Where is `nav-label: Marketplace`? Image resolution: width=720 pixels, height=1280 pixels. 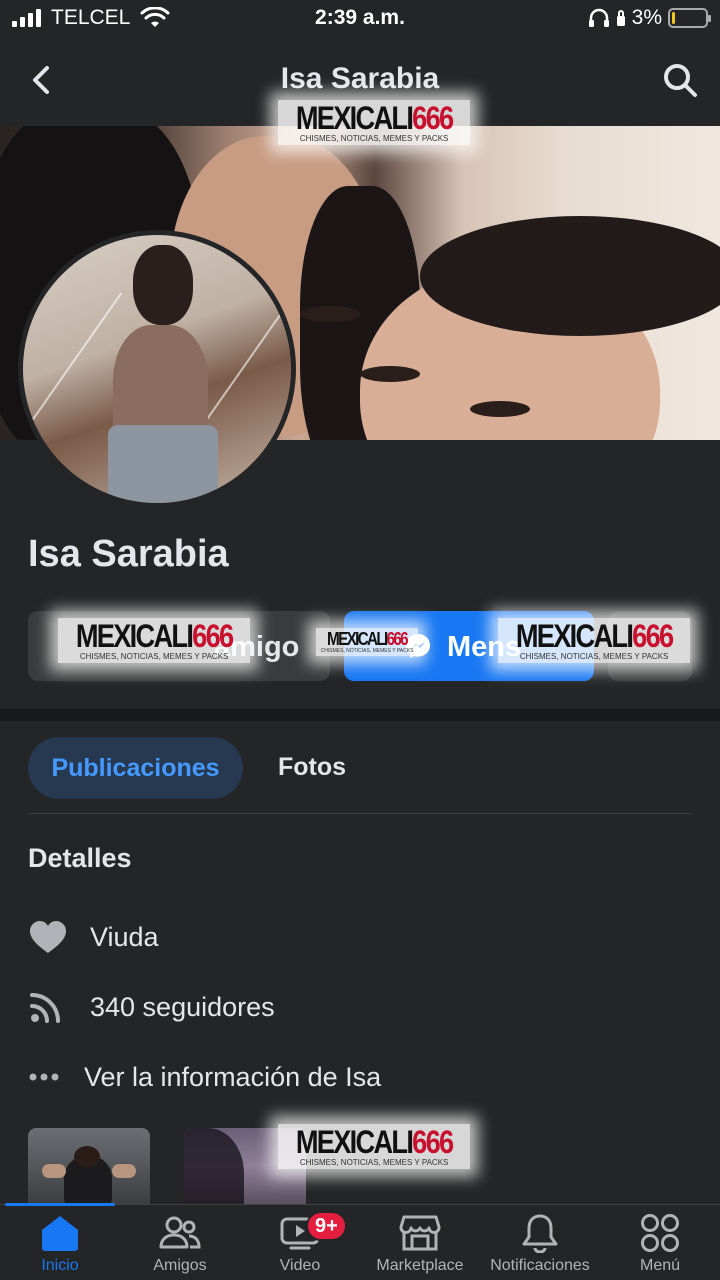
nav-label: Marketplace is located at coordinates (420, 1265).